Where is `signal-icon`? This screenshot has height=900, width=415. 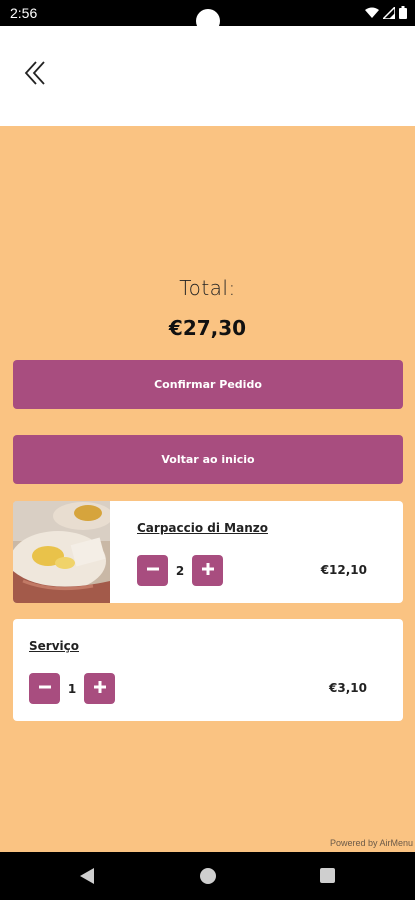
signal-icon is located at coordinates (389, 12).